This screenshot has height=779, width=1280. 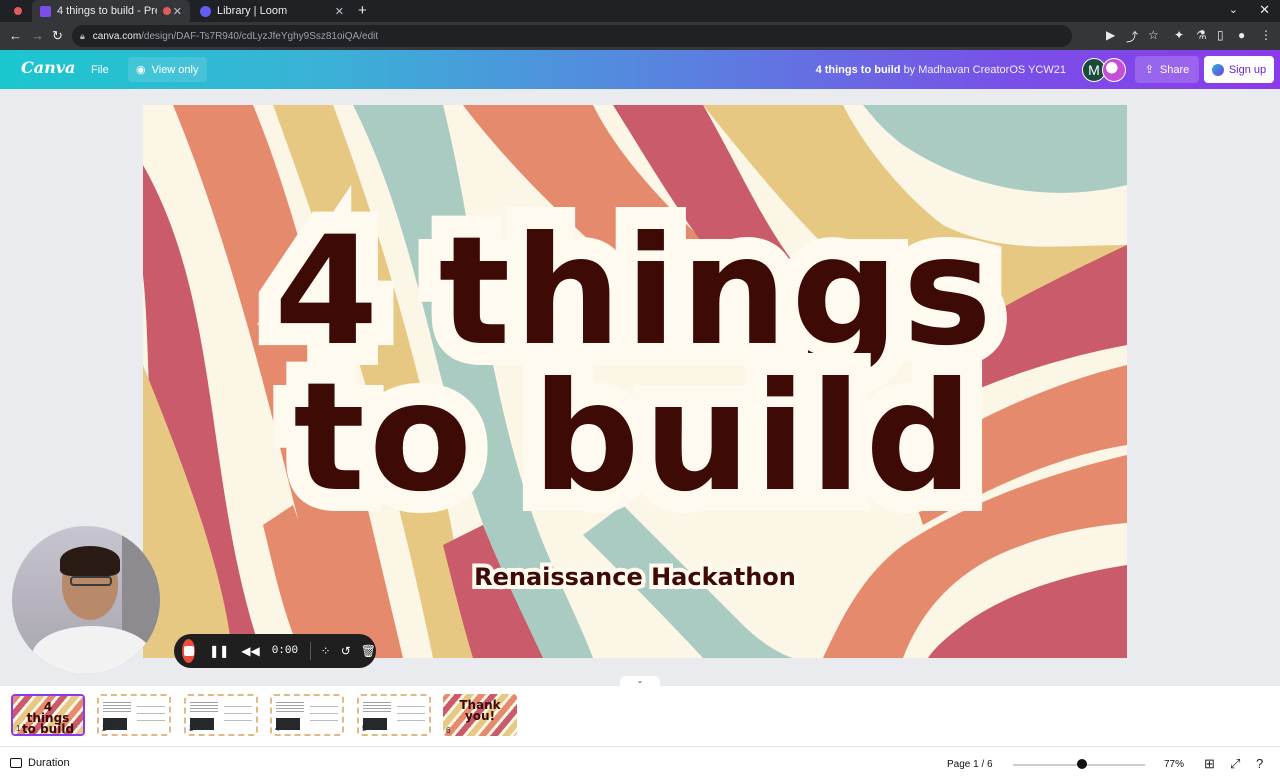 I want to click on doc-title-text: 4 things to build, so click(x=858, y=70).